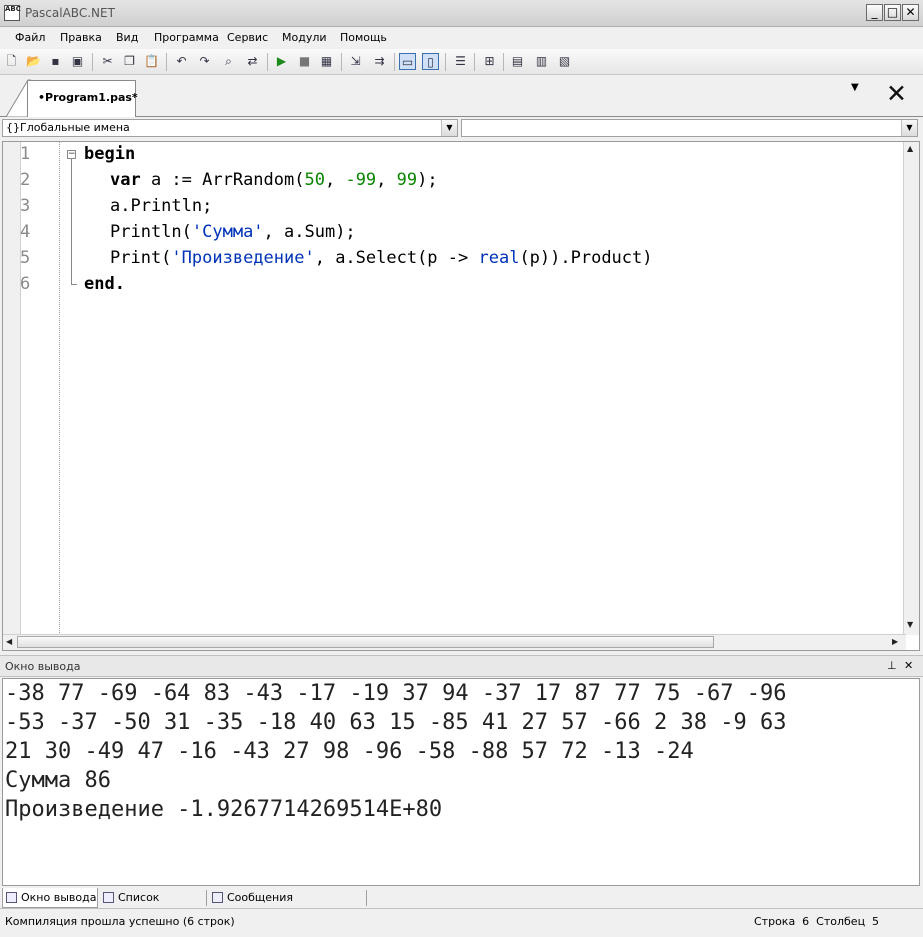  I want to click on stop-icon: ■, so click(304, 61).